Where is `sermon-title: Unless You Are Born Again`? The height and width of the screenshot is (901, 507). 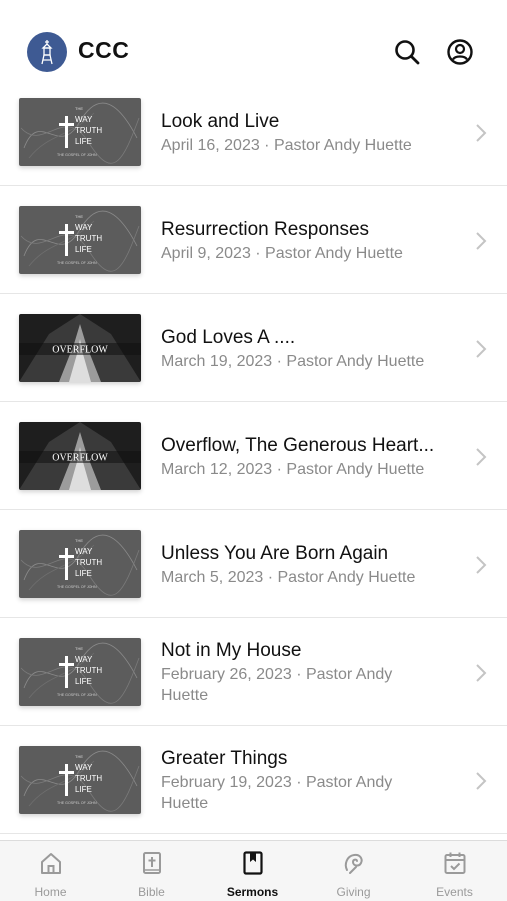
sermon-title: Unless You Are Born Again is located at coordinates (275, 553).